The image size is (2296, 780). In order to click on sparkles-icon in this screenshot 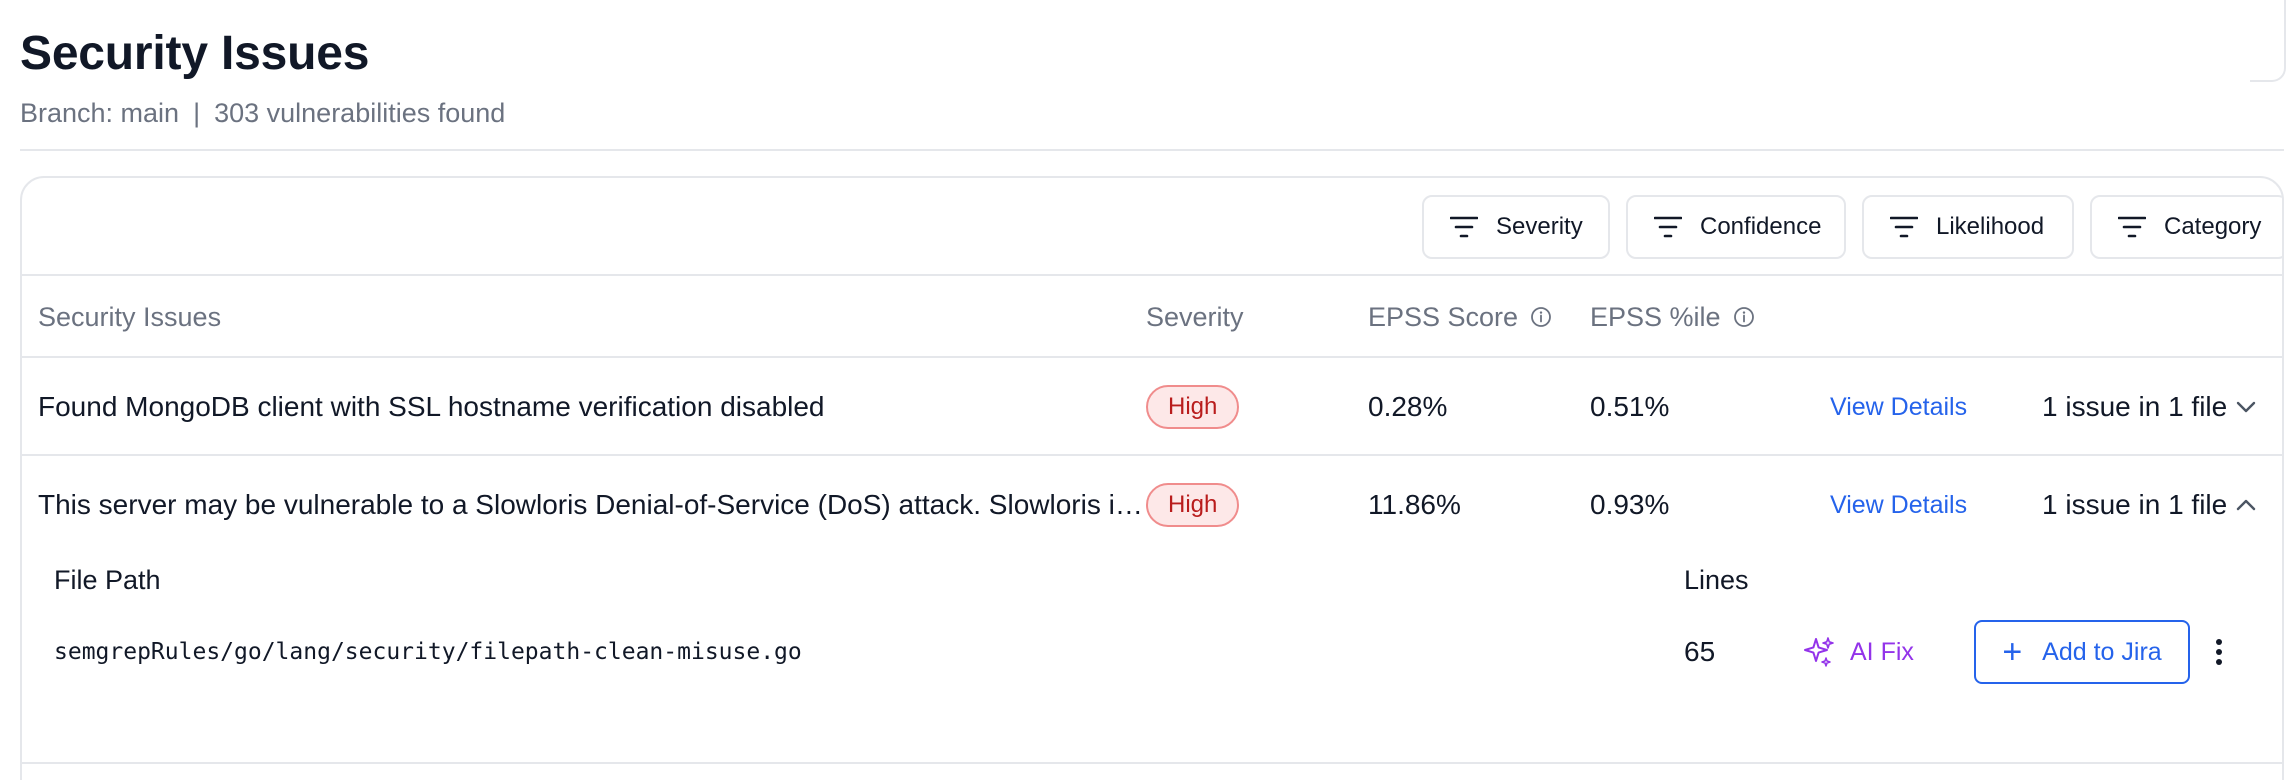, I will do `click(1819, 652)`.